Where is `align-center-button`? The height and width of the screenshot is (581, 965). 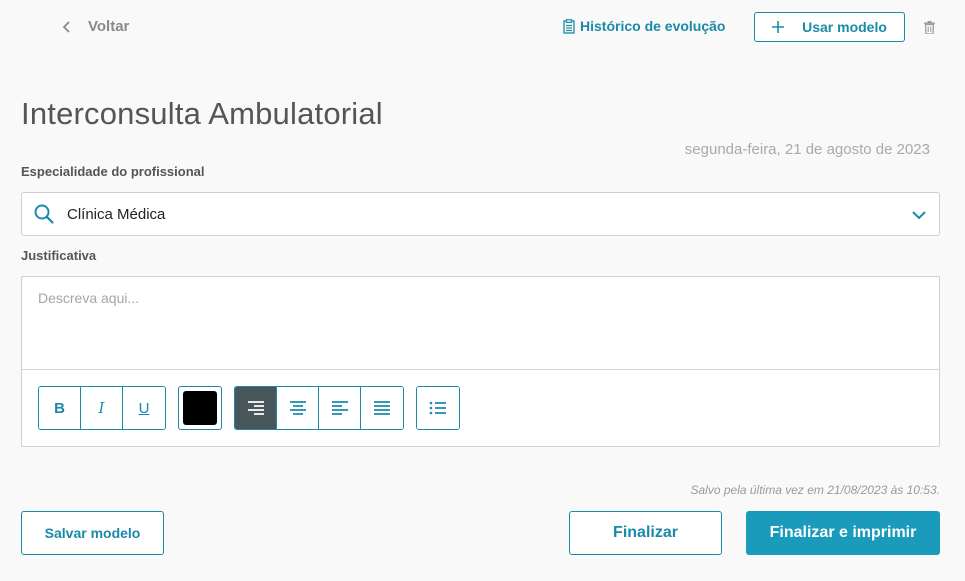
align-center-button is located at coordinates (298, 408).